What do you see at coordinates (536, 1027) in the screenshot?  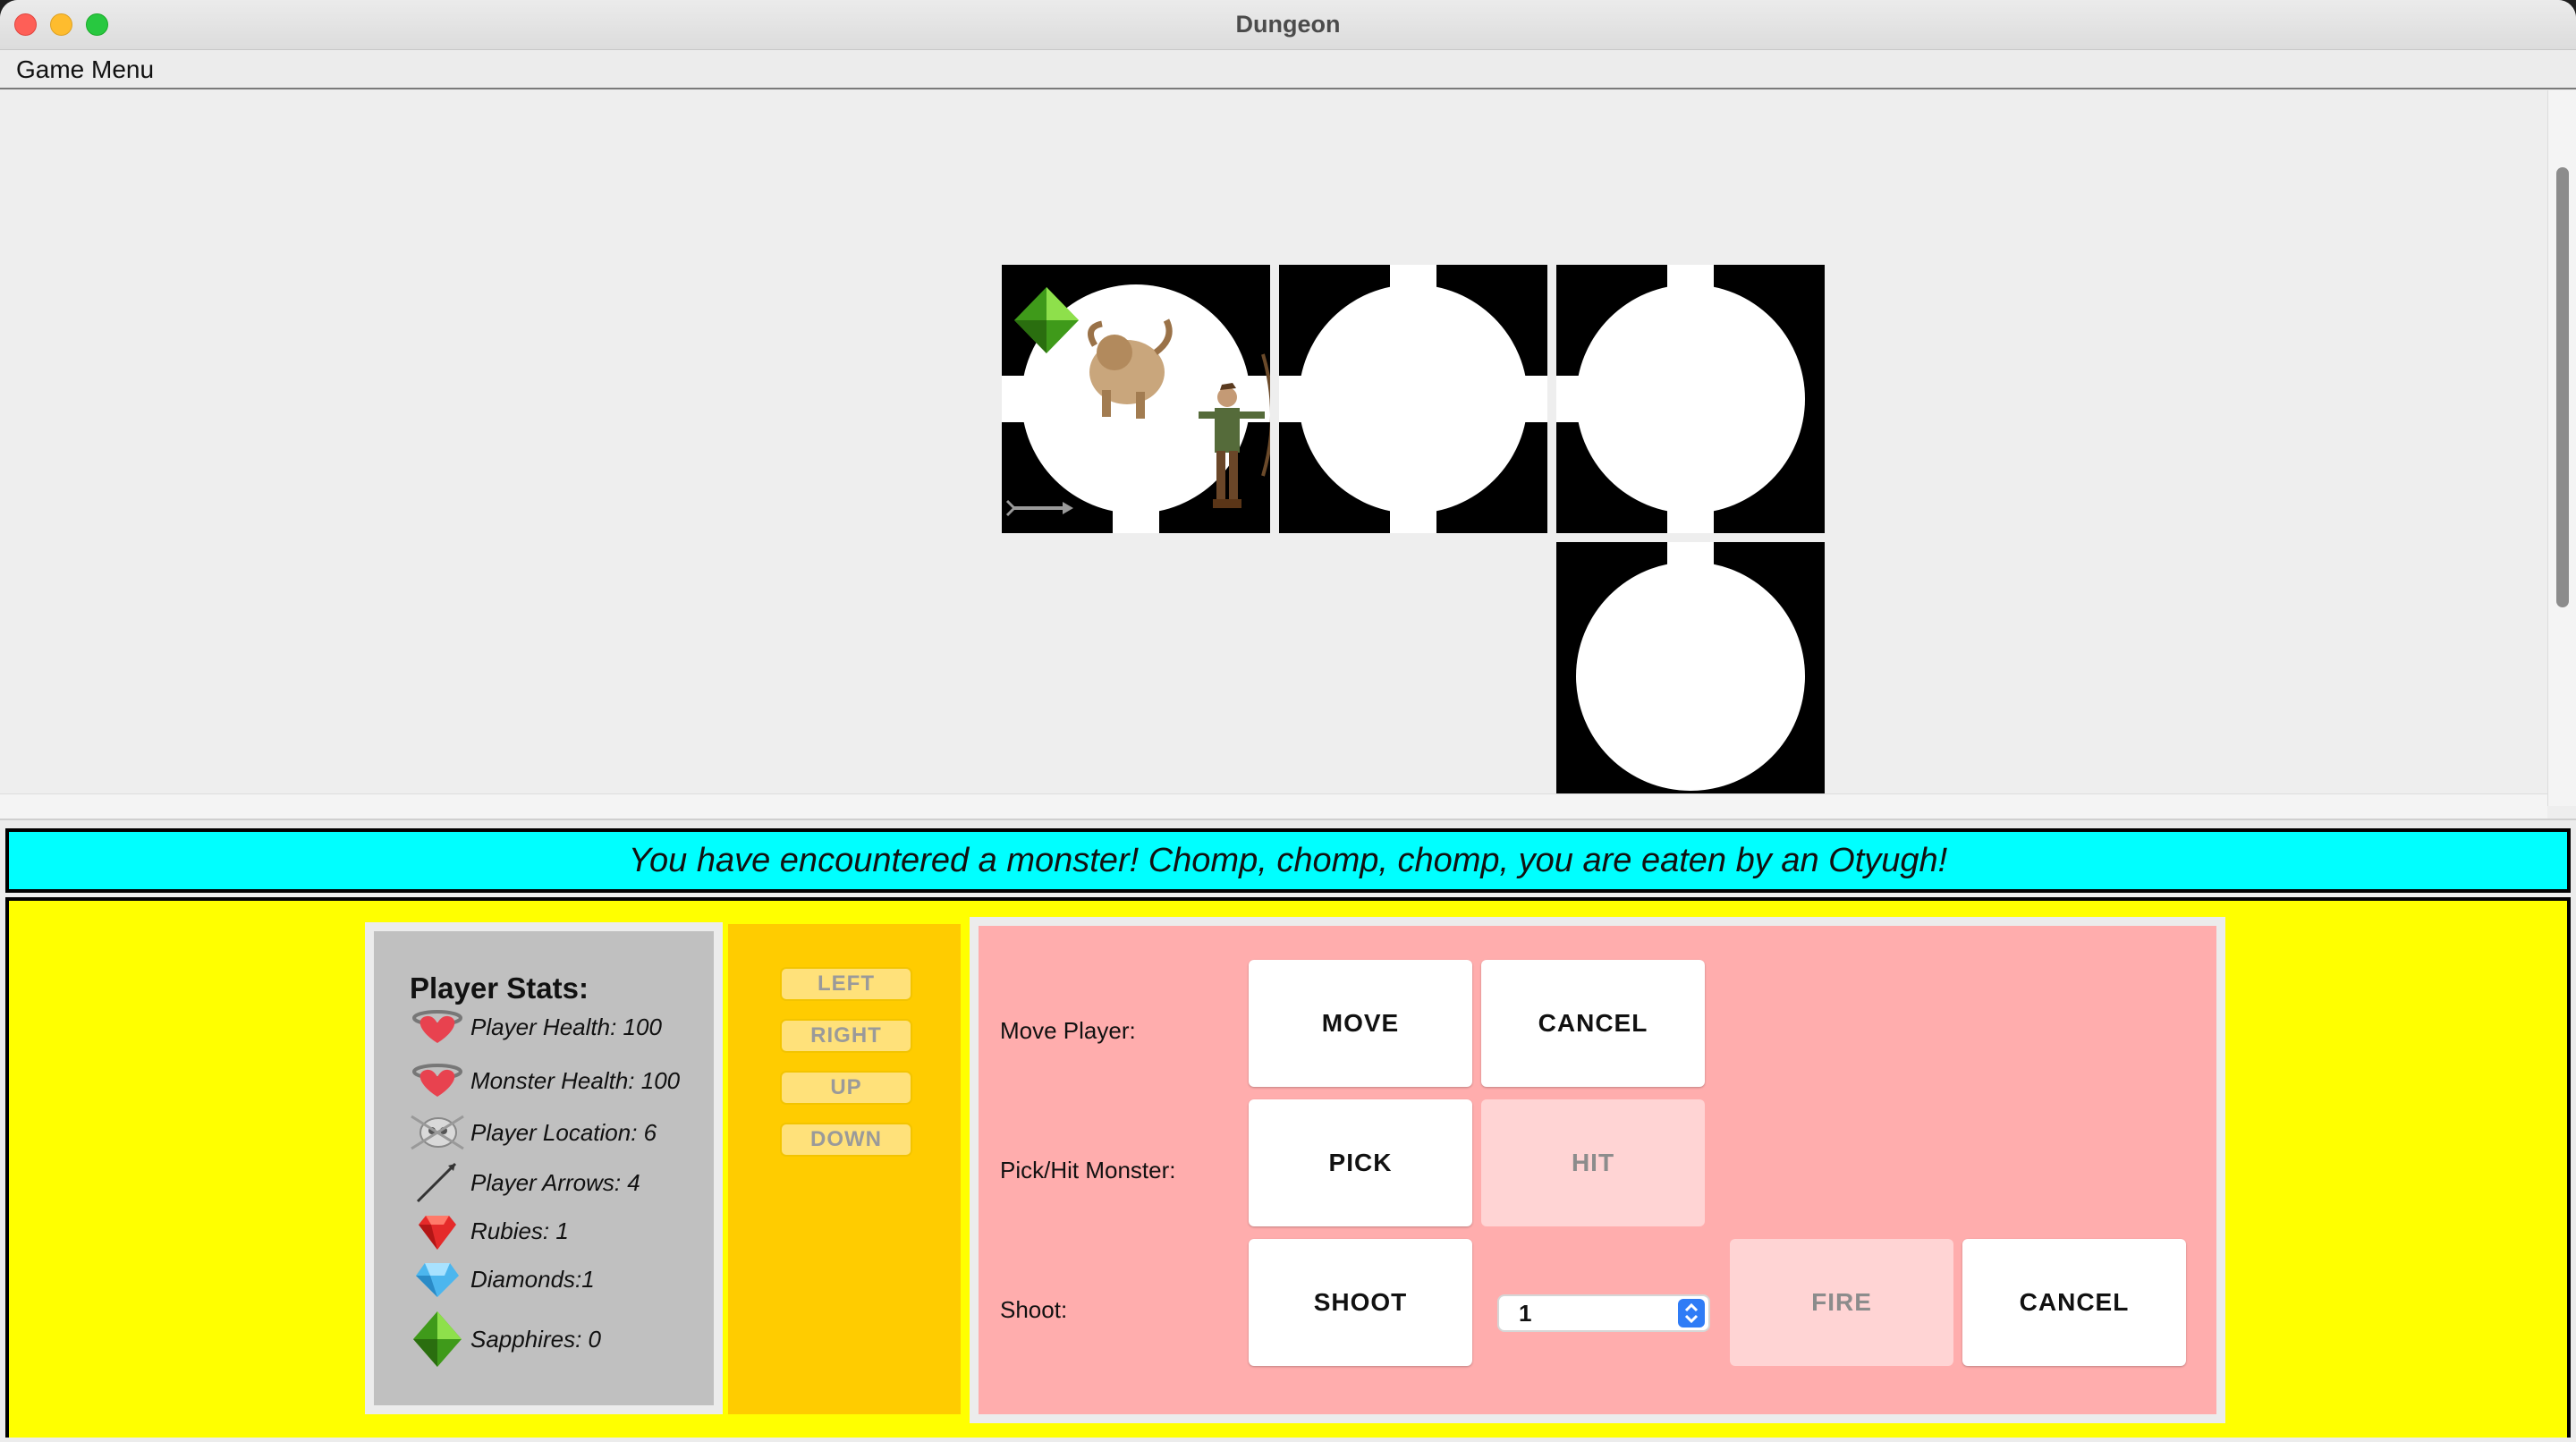 I see `stat-player-health: Player Health: 100` at bounding box center [536, 1027].